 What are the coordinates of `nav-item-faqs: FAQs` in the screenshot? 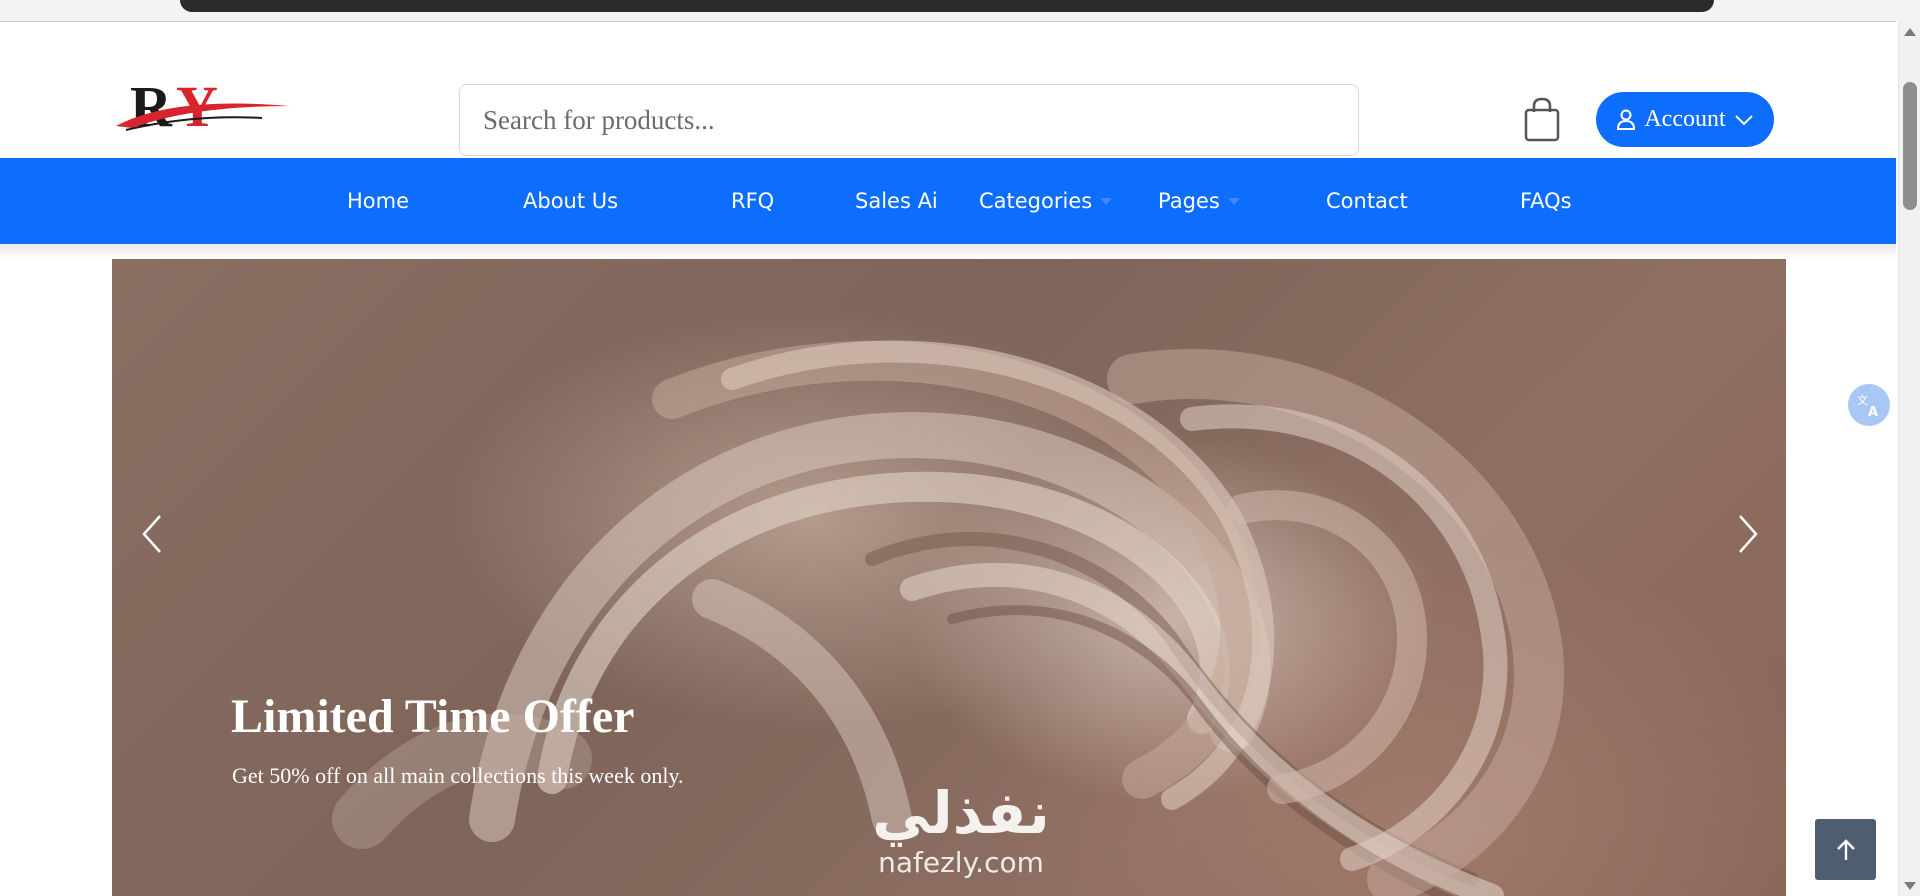 It's located at (1546, 201).